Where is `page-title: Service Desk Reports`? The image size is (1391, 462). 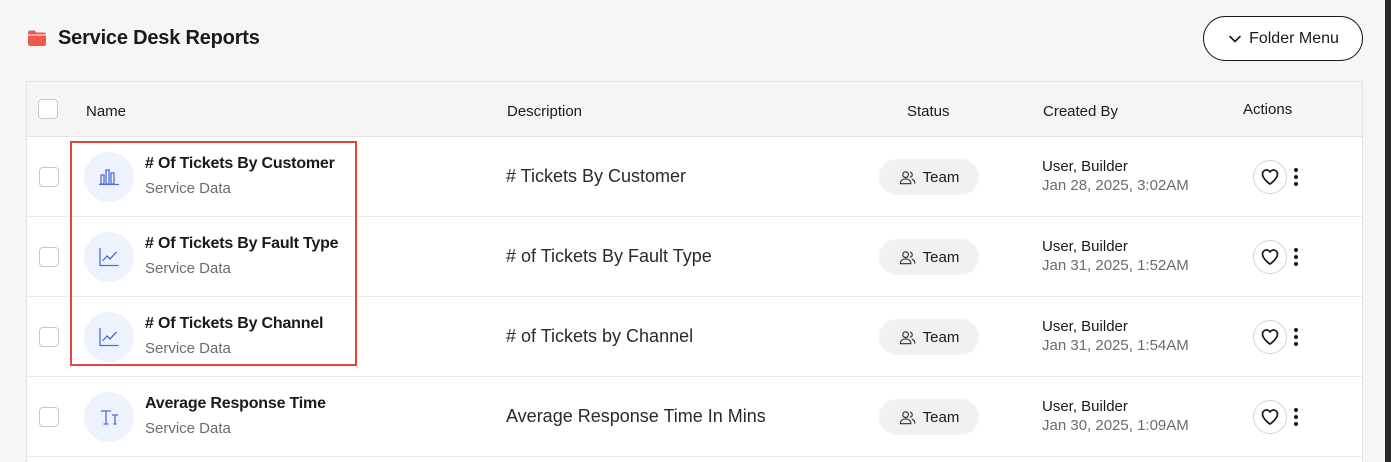 page-title: Service Desk Reports is located at coordinates (159, 38).